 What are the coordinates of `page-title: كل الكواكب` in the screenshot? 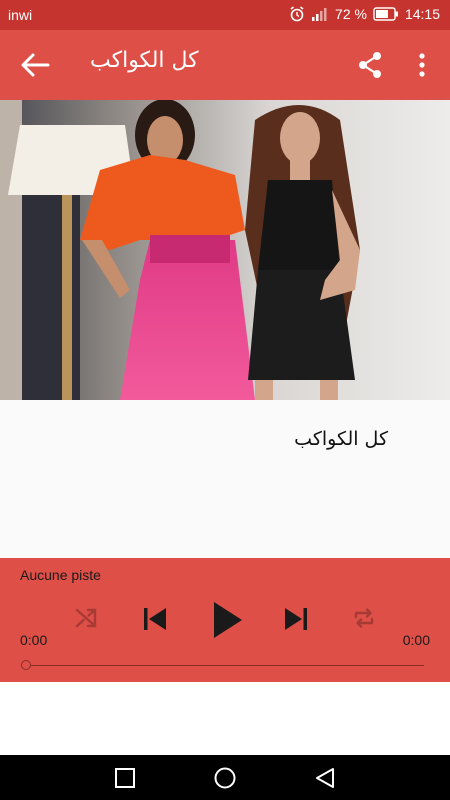 It's located at (144, 60).